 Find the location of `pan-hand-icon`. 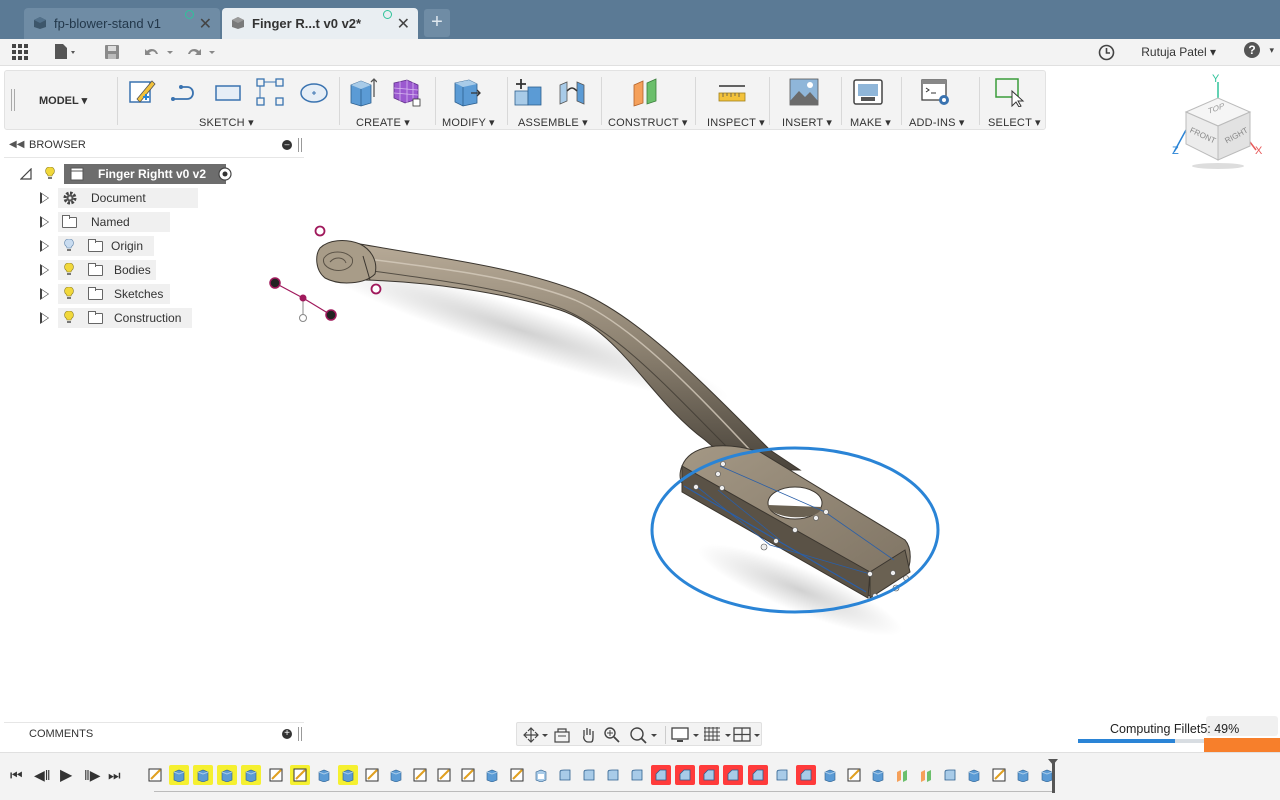

pan-hand-icon is located at coordinates (588, 735).